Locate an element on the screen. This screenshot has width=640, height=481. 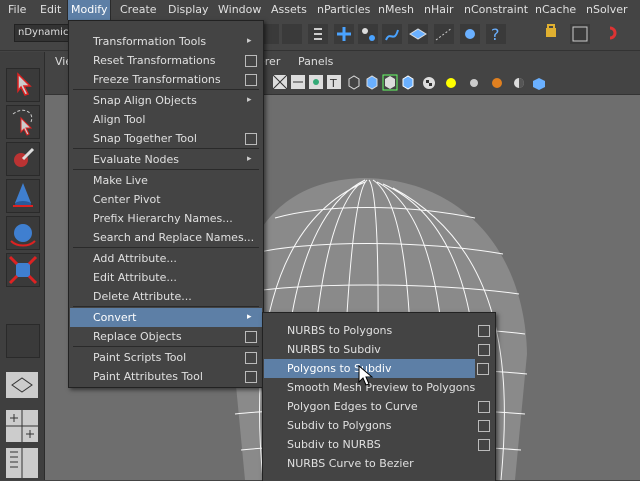
select-by-component-icon is located at coordinates (392, 34).